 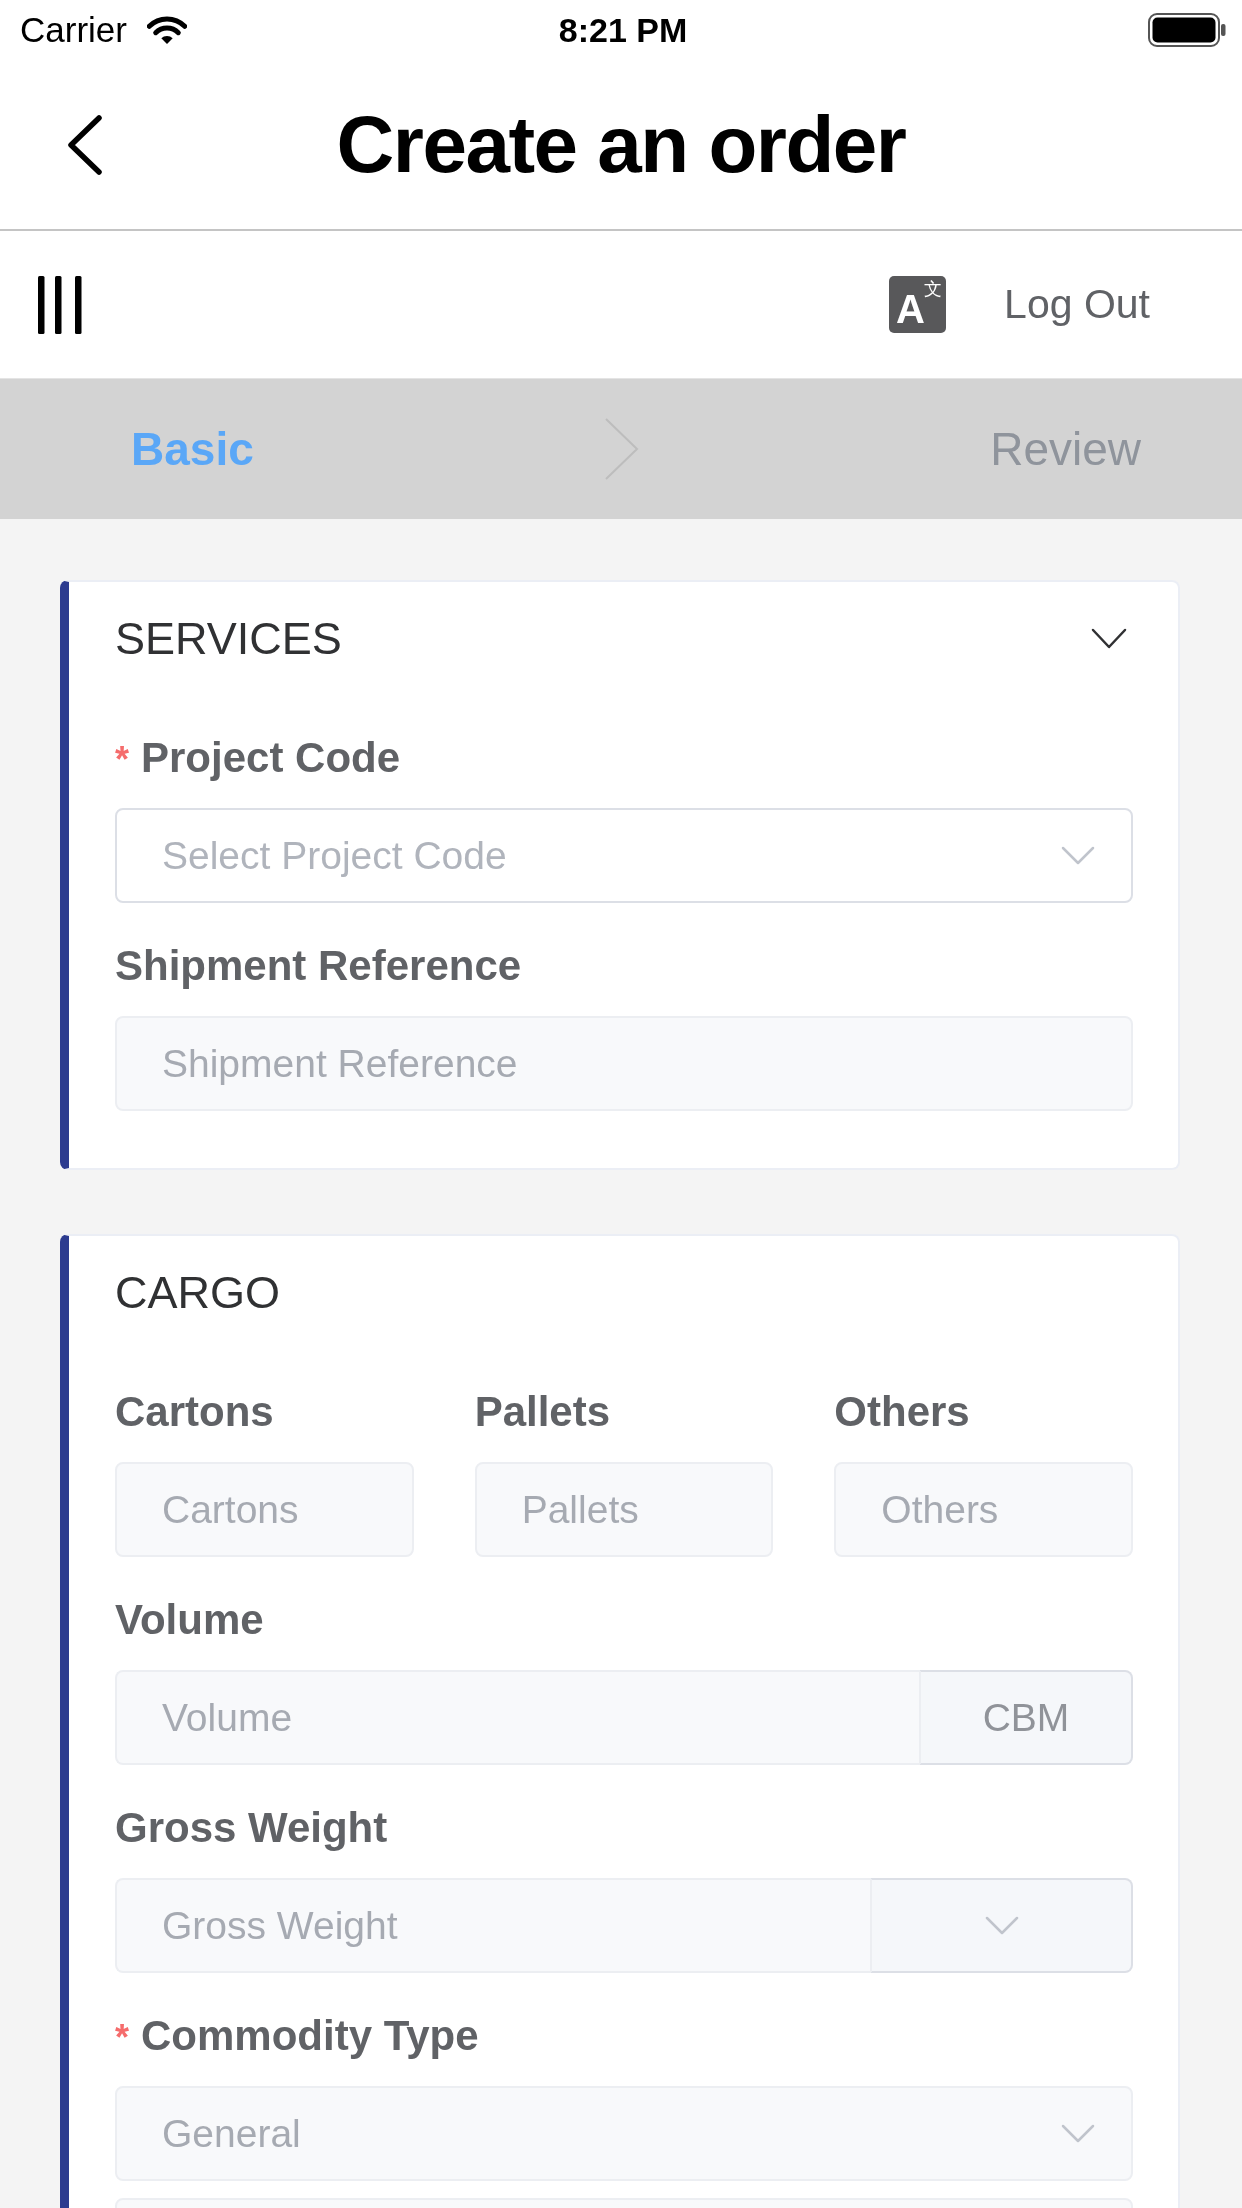 What do you see at coordinates (318, 966) in the screenshot?
I see `field-label: Shipment Reference` at bounding box center [318, 966].